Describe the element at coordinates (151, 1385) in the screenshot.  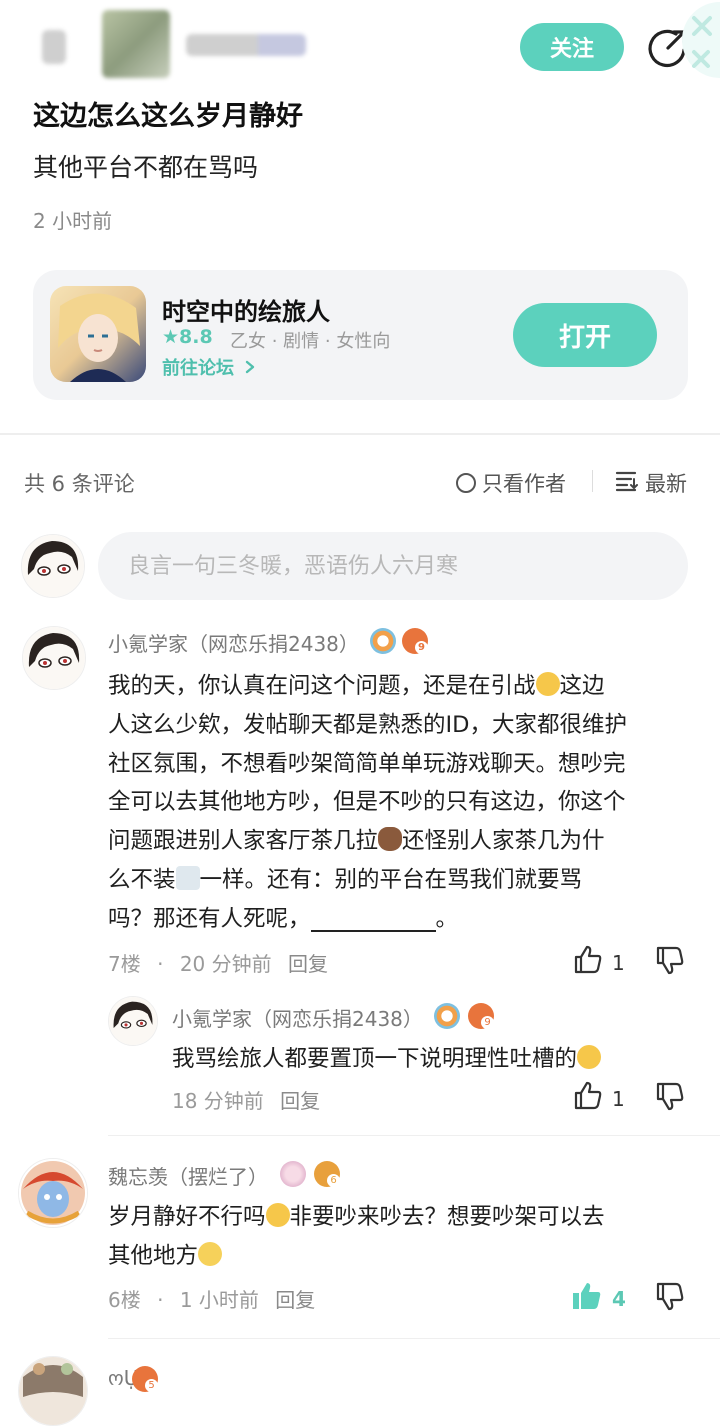
I see `level-badge-number: 5` at that location.